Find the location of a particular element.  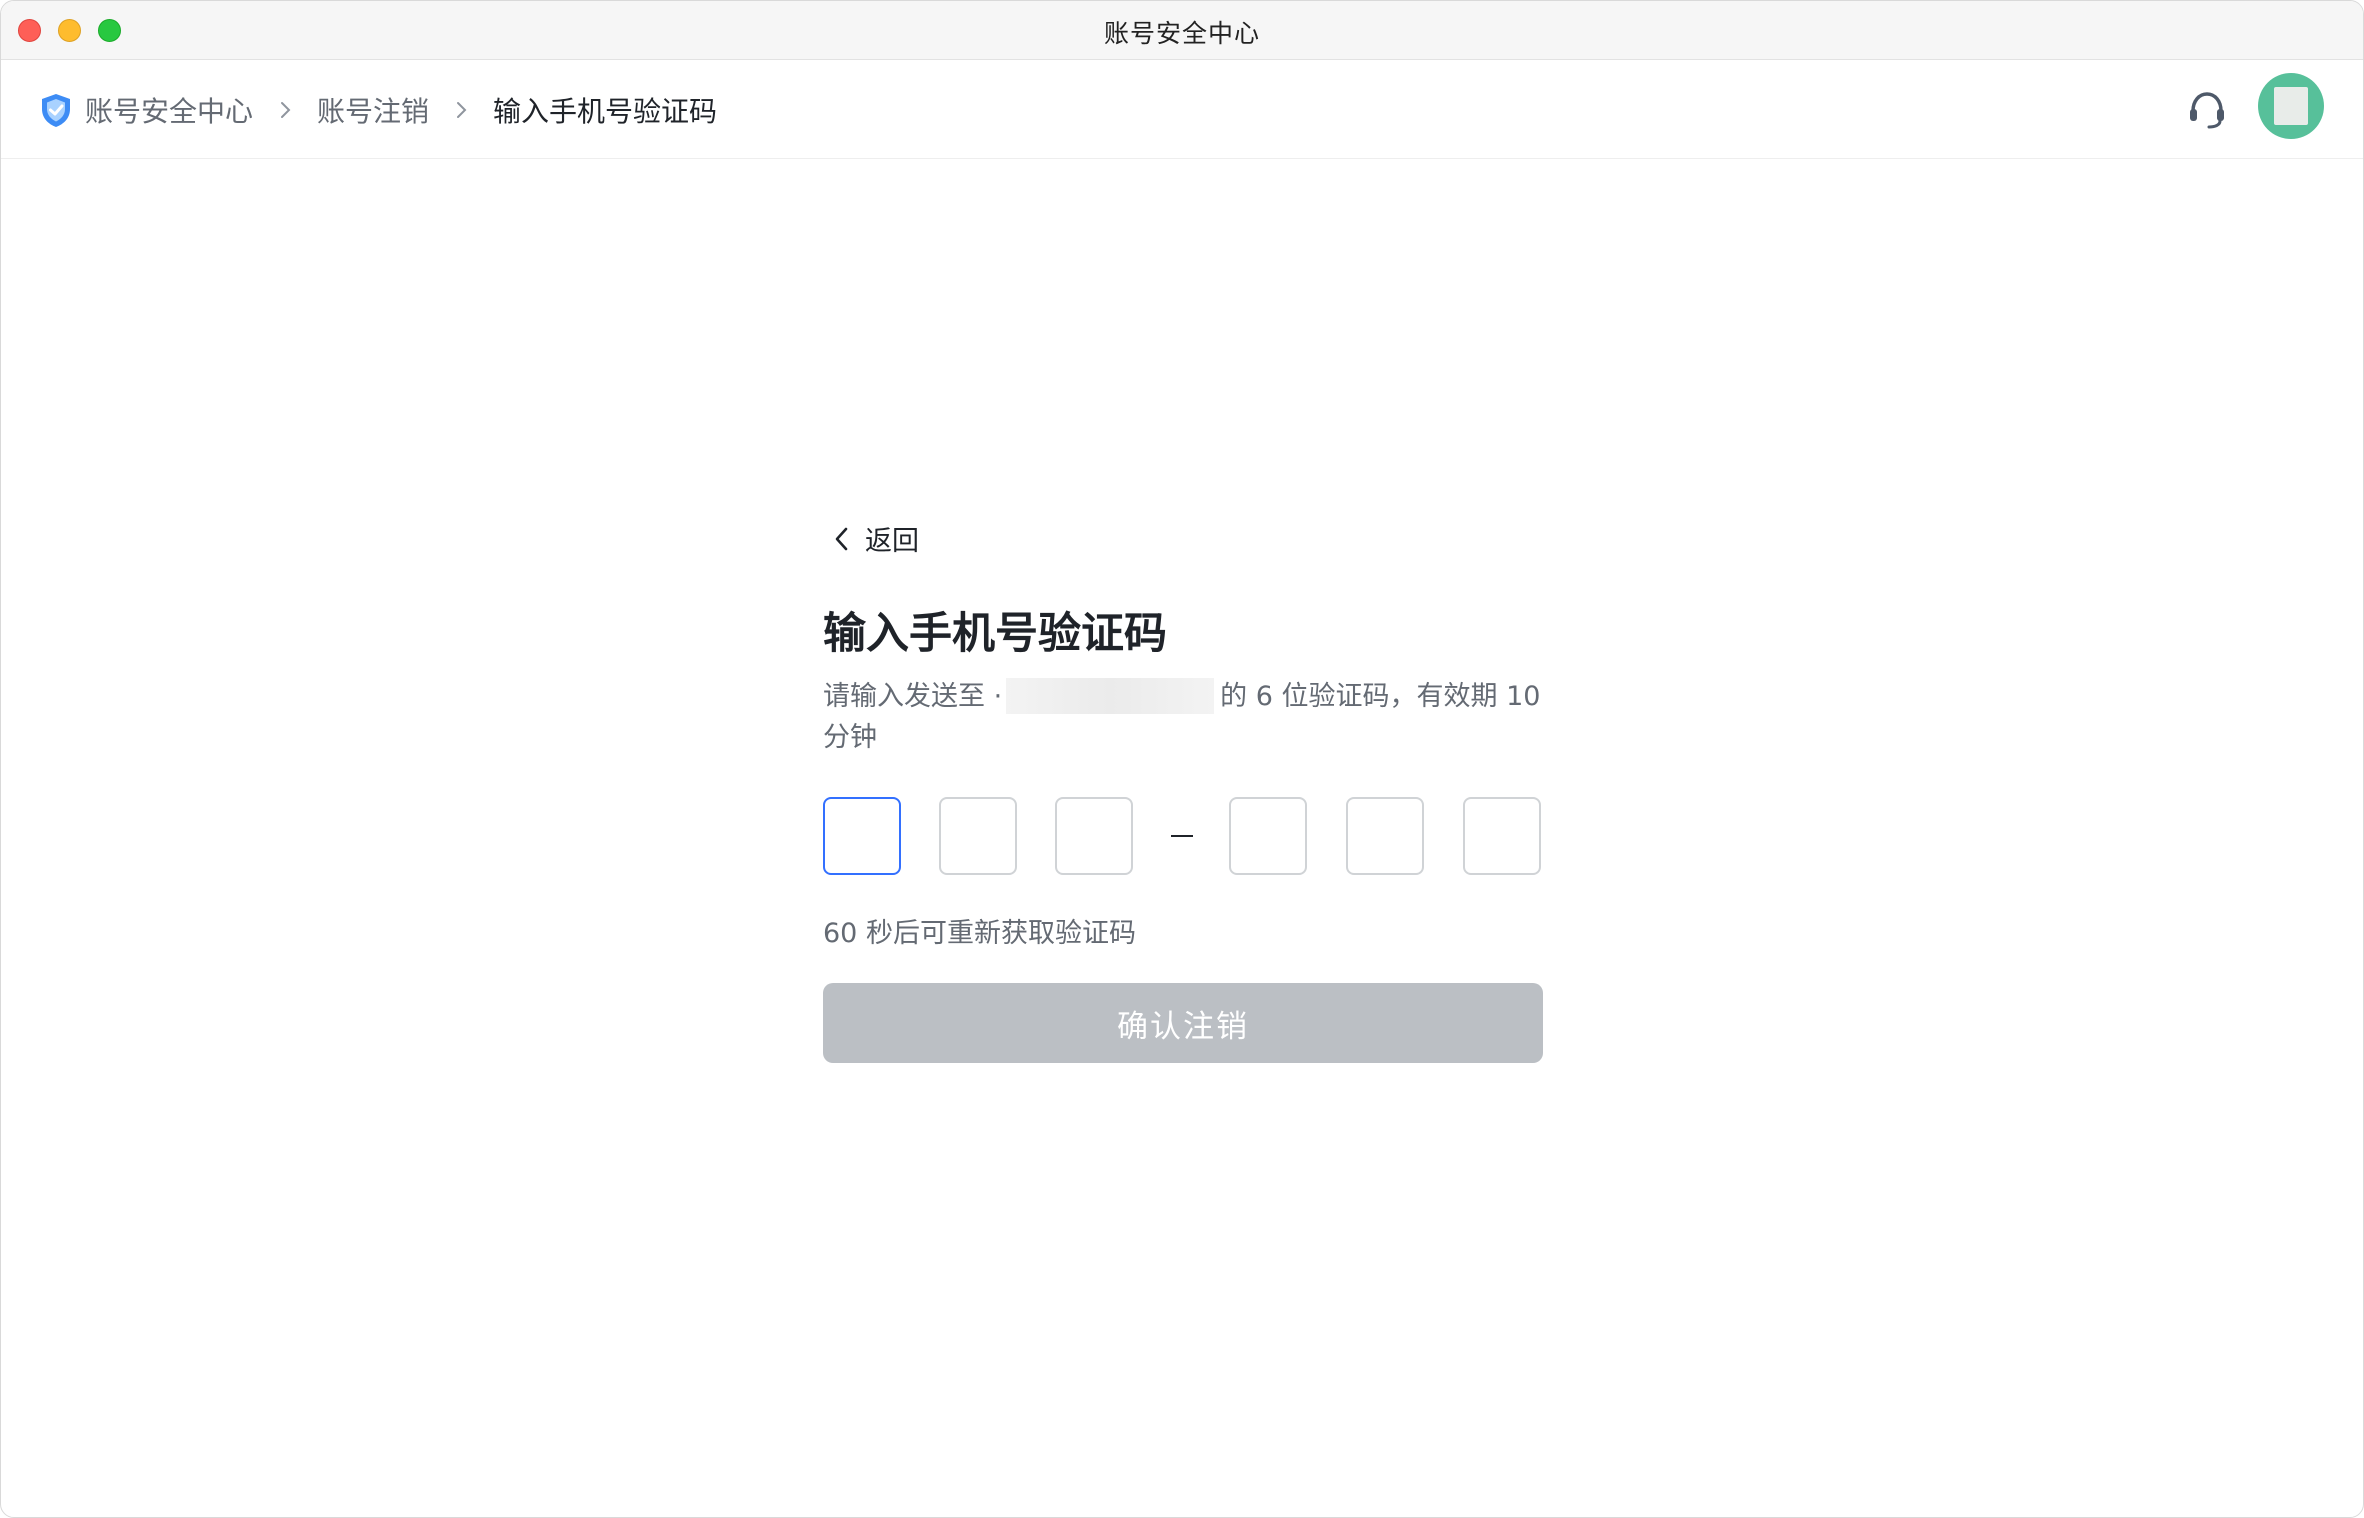

headset-icon is located at coordinates (2207, 109).